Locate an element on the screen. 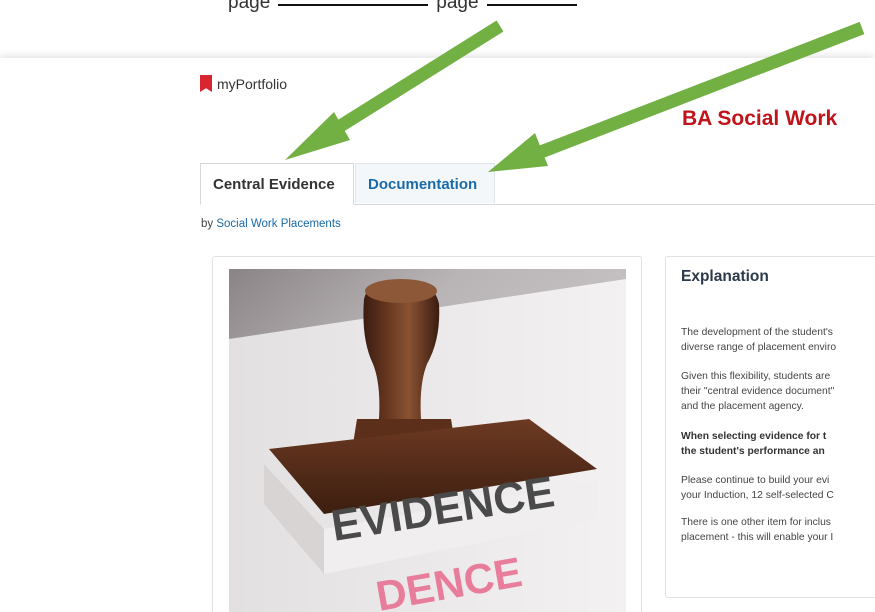 This screenshot has width=875, height=612. arrow-to-central-evidence is located at coordinates (409, 83).